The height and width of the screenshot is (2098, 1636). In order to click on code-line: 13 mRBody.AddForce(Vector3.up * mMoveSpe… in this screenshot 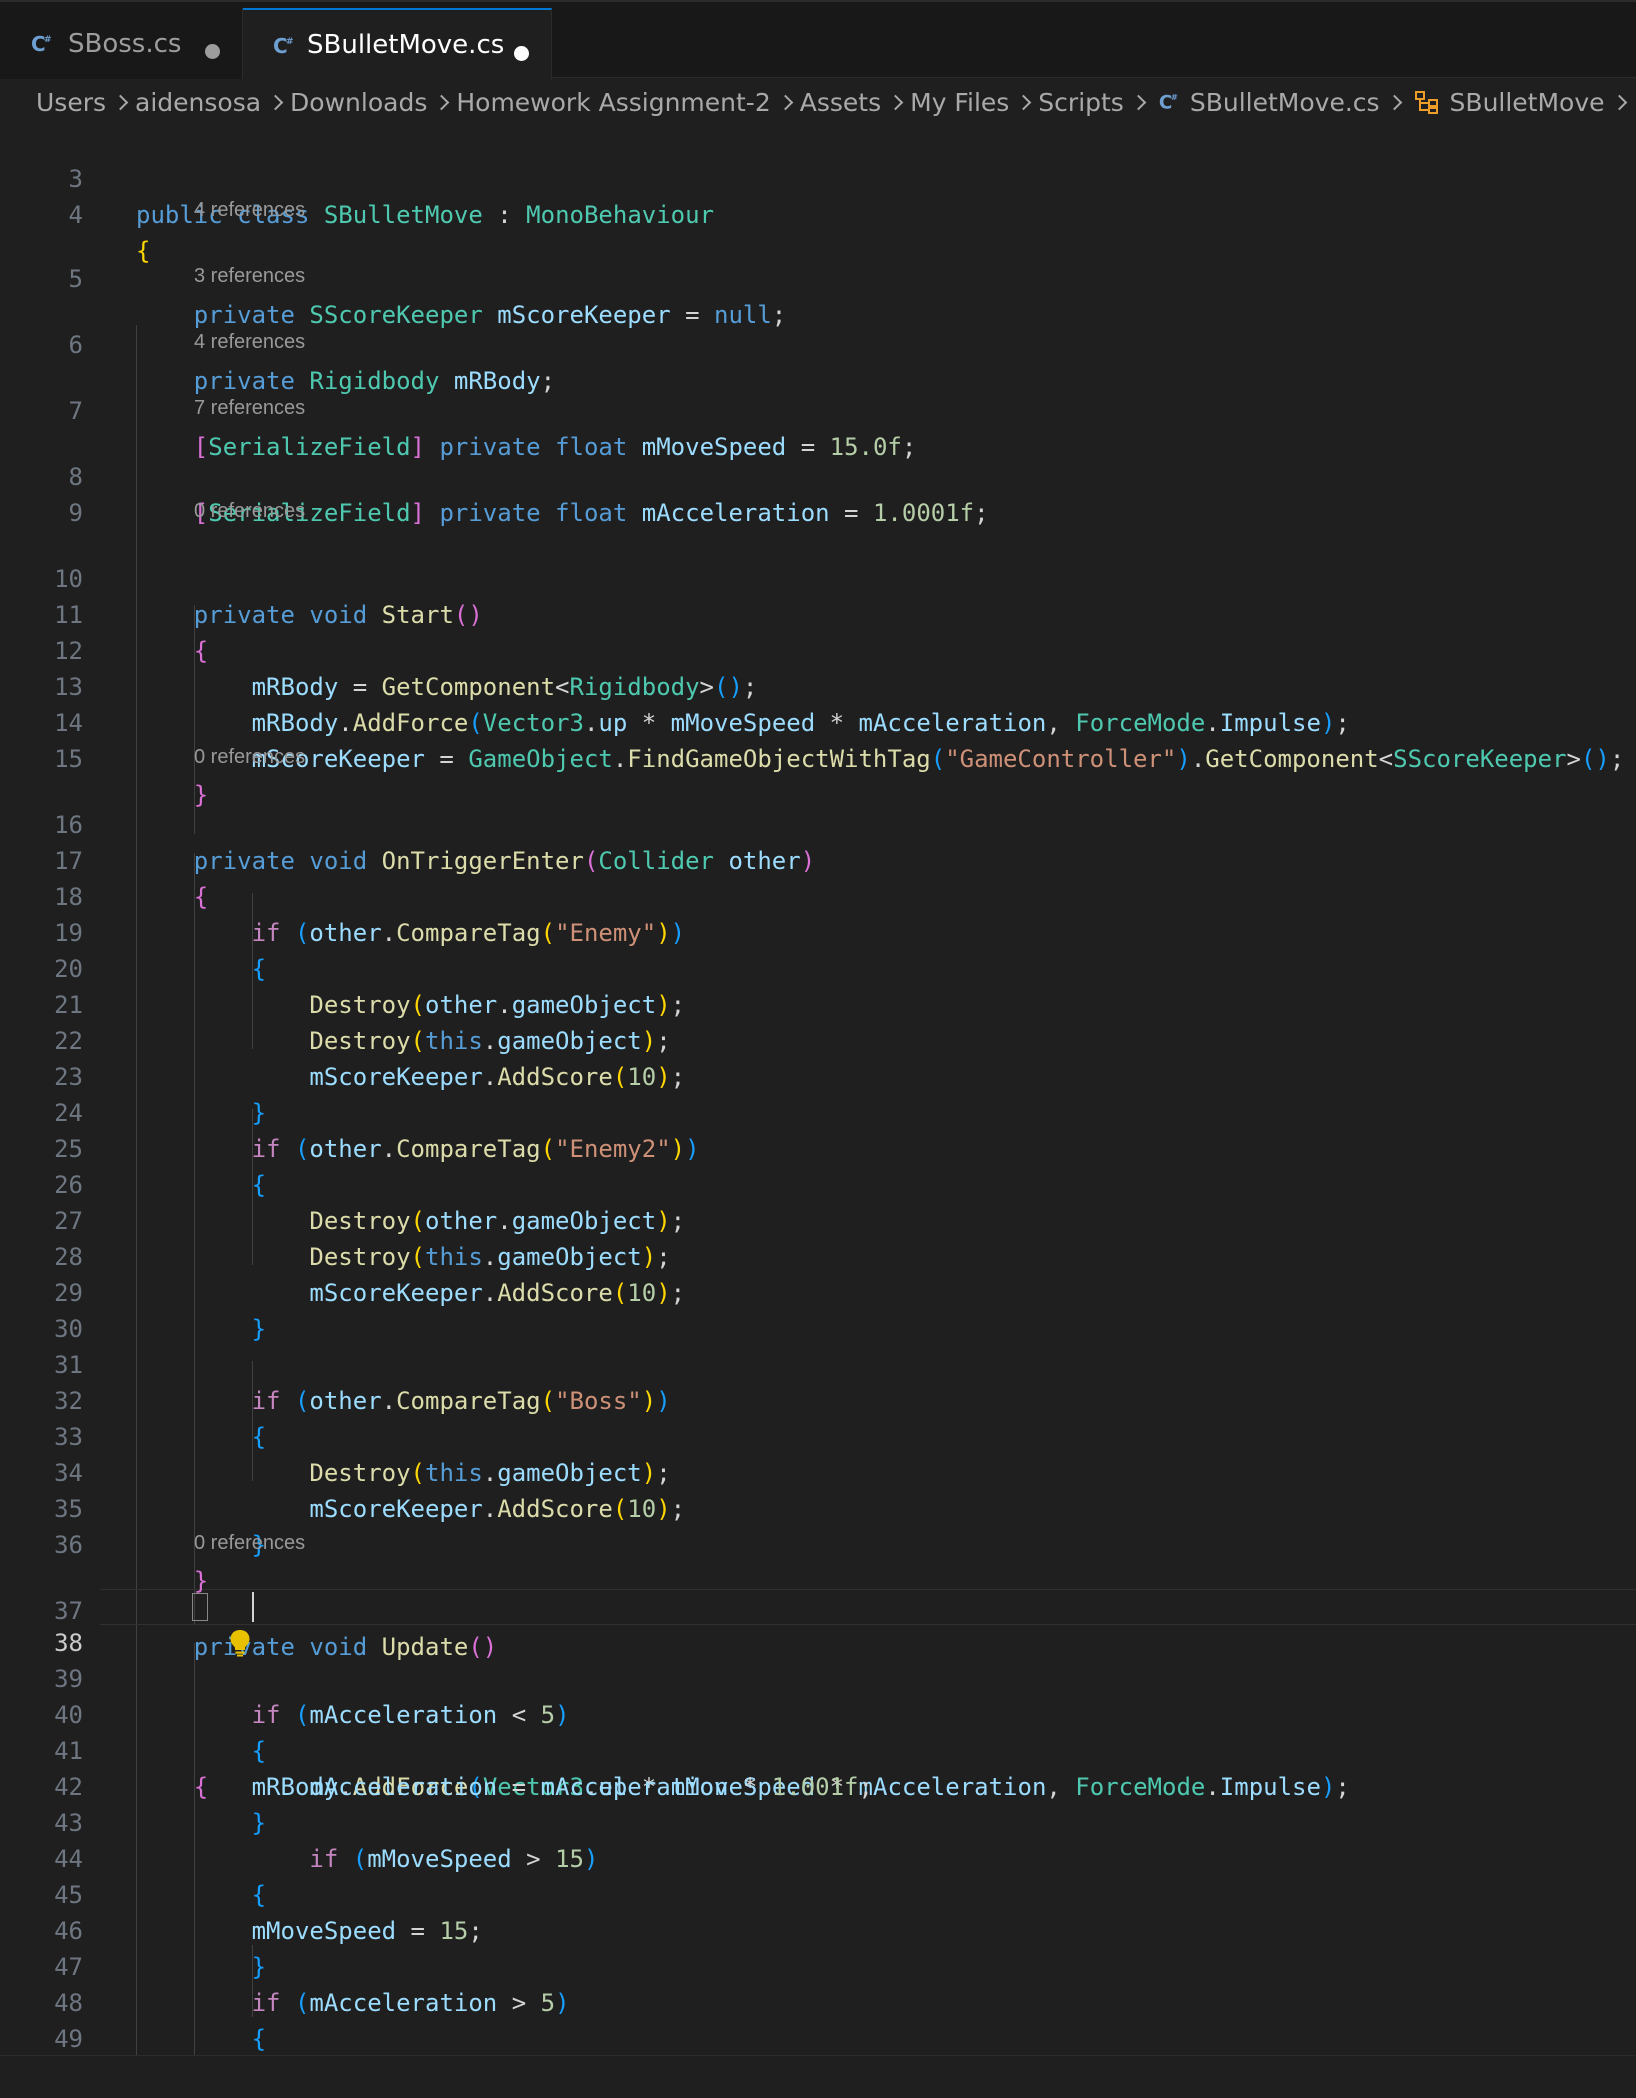, I will do `click(818, 685)`.